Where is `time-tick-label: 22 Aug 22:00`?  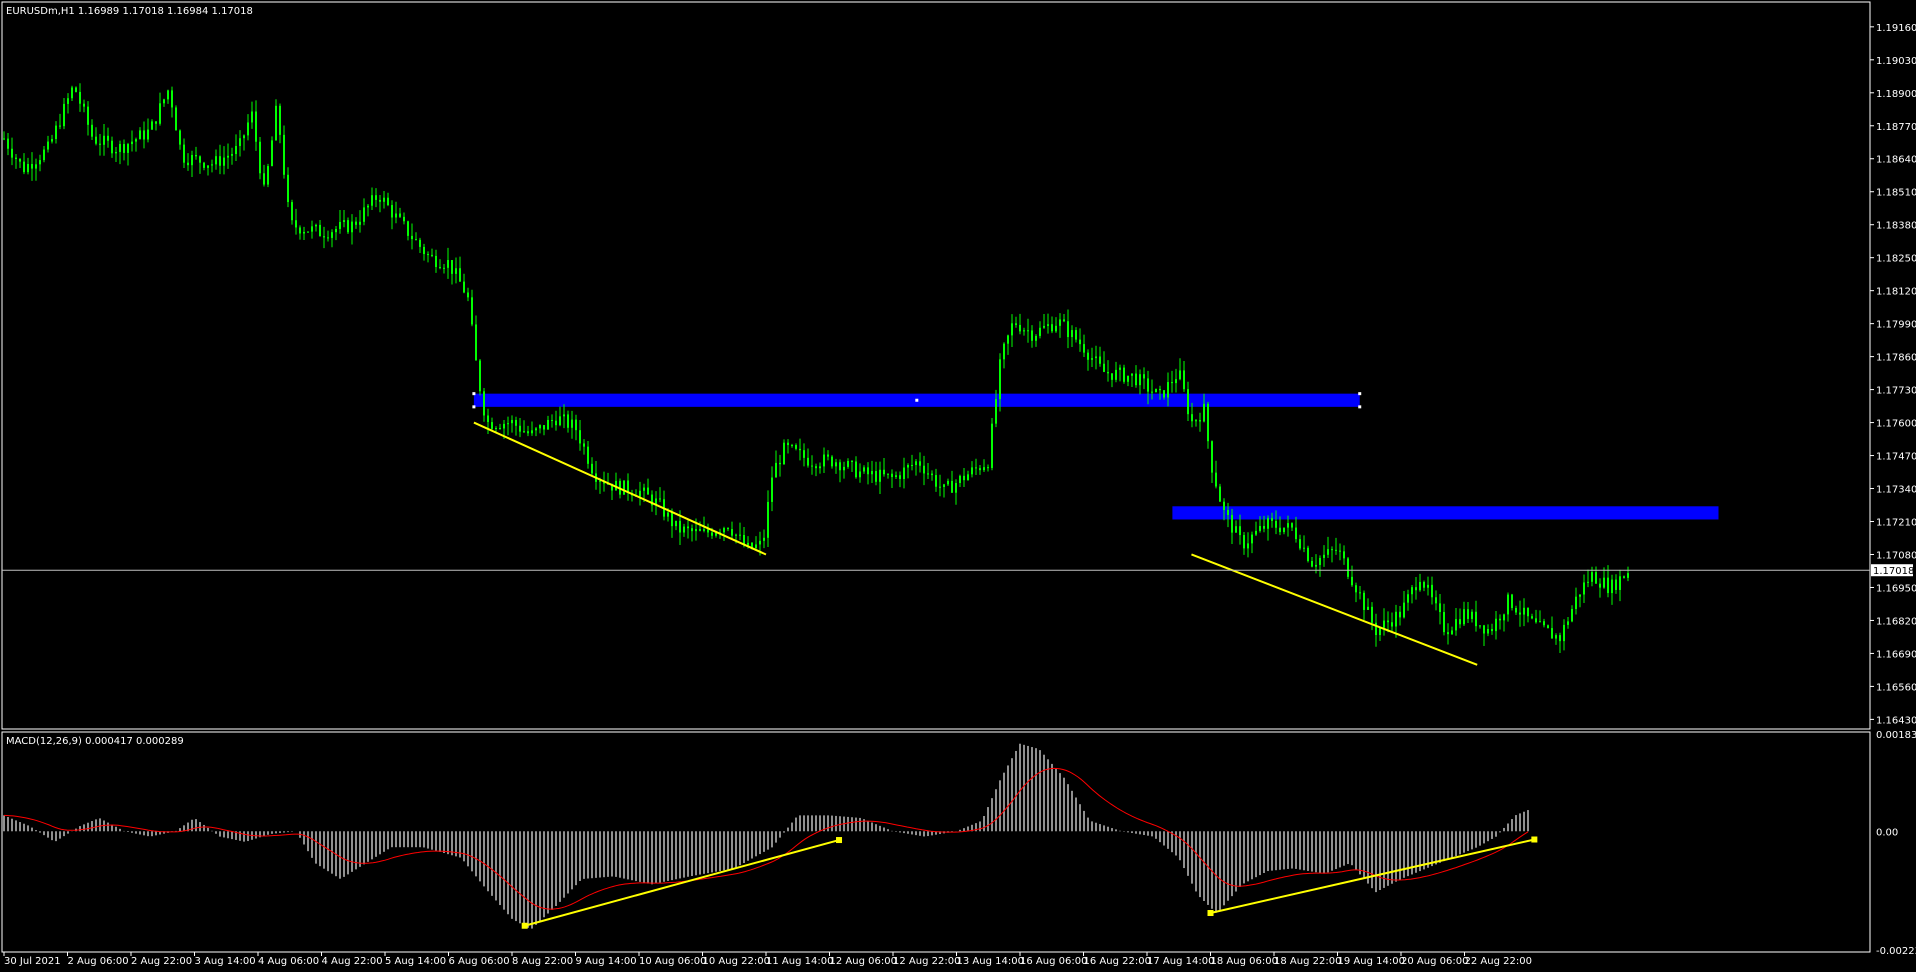
time-tick-label: 22 Aug 22:00 is located at coordinates (1498, 961).